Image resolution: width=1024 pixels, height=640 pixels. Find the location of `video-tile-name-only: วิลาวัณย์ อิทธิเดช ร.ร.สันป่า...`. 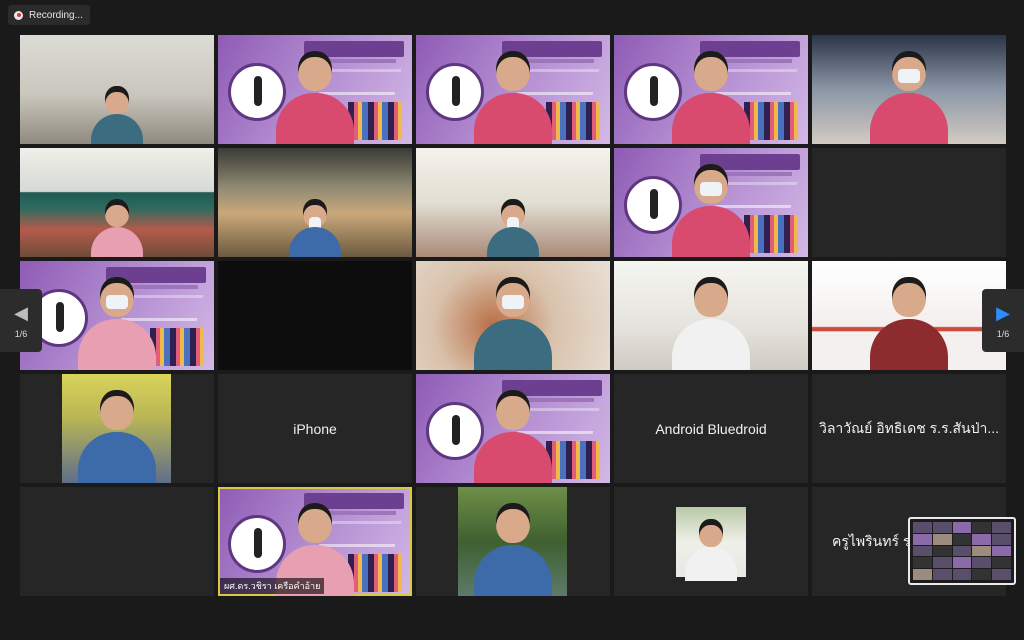

video-tile-name-only: วิลาวัณย์ อิทธิเดช ร.ร.สันป่า... is located at coordinates (909, 428).